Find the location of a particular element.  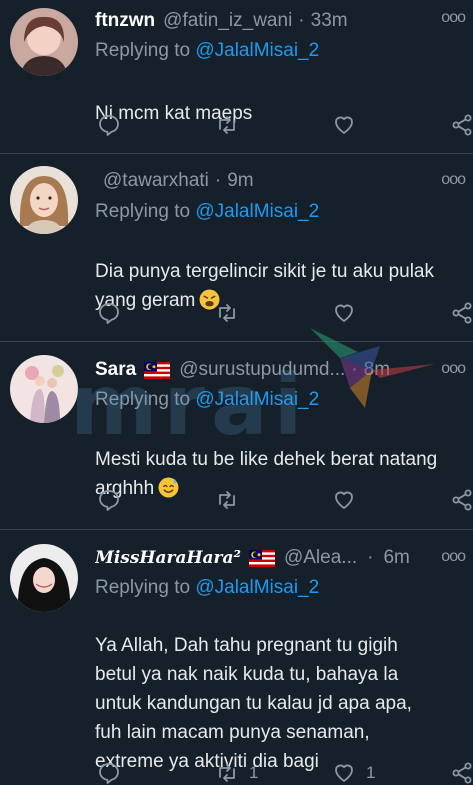

user-handle: @tawarxhati is located at coordinates (156, 181).